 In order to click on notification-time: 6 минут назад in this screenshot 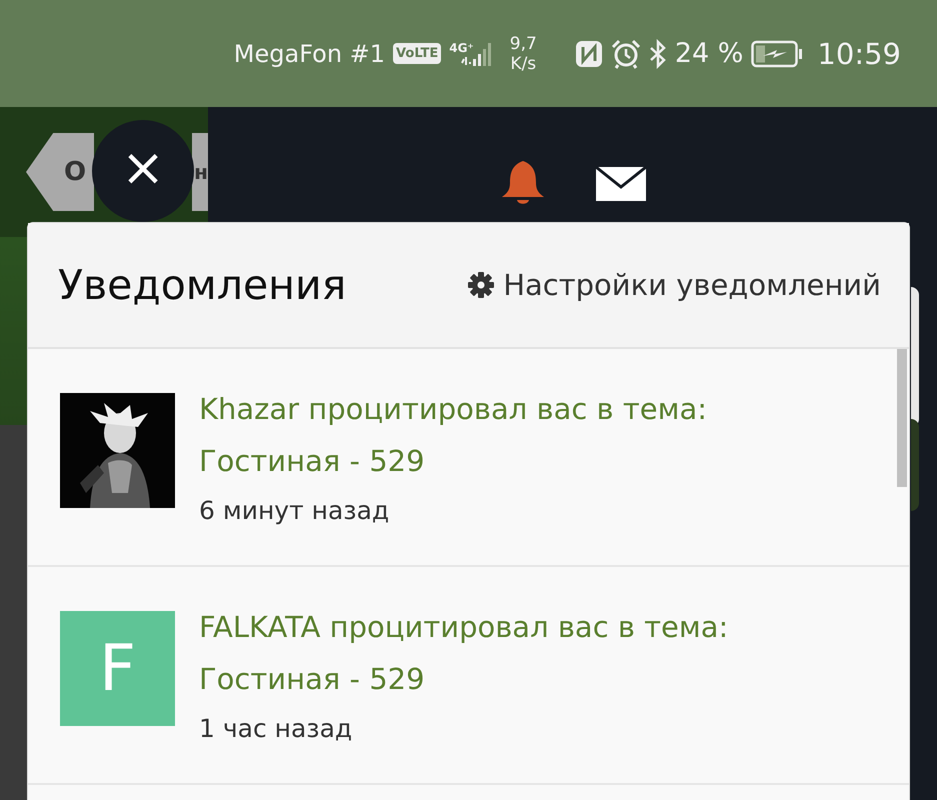, I will do `click(294, 511)`.